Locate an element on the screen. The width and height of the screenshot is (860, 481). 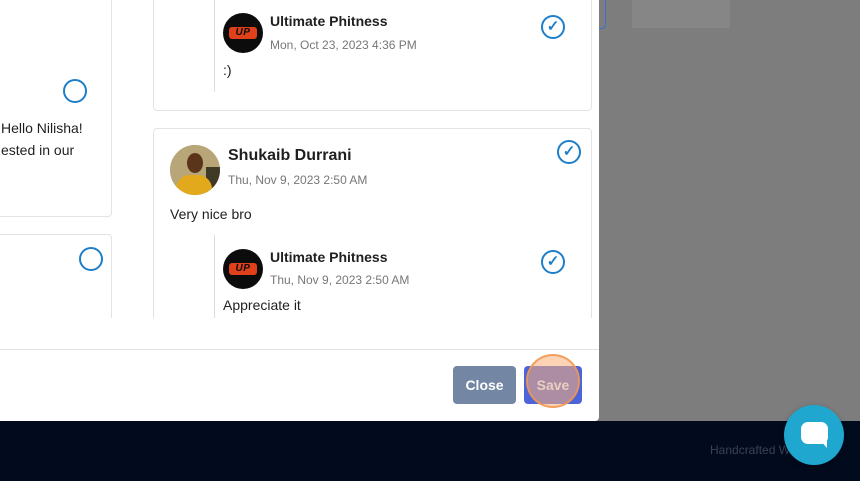
comment-text: Hello Nilisha! is located at coordinates (42, 128).